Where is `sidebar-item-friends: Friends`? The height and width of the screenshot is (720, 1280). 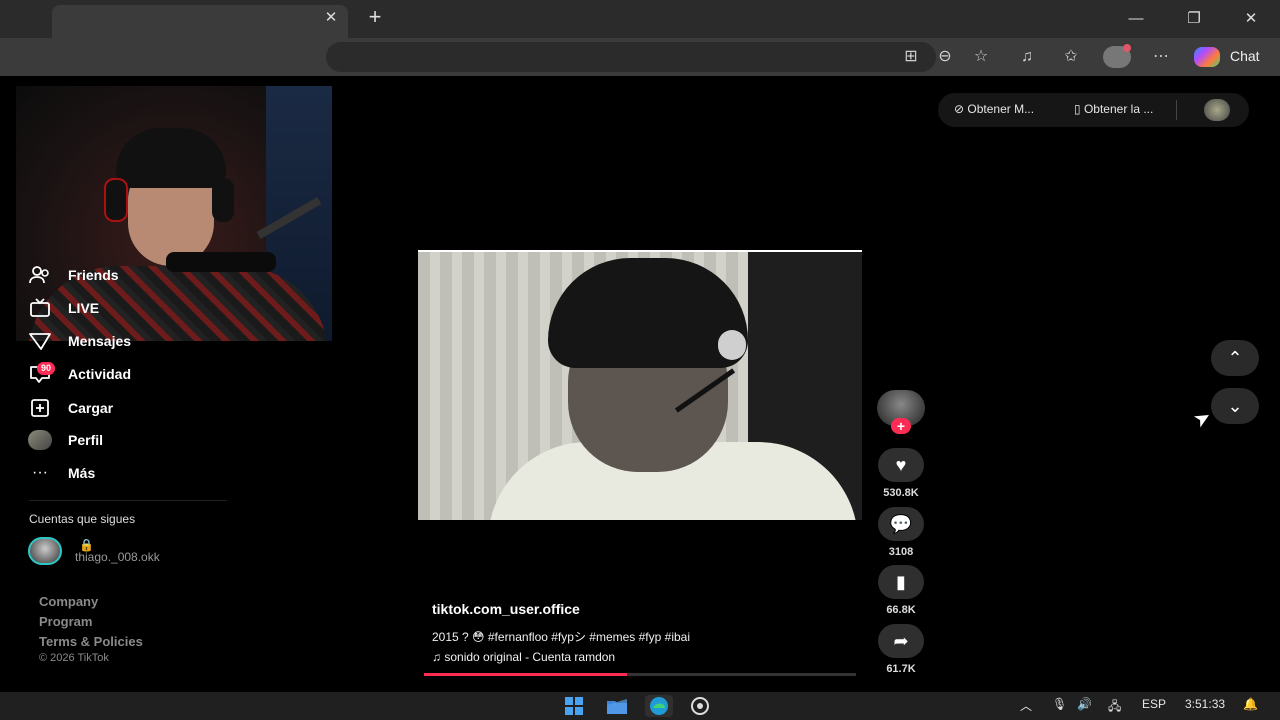 sidebar-item-friends: Friends is located at coordinates (73, 275).